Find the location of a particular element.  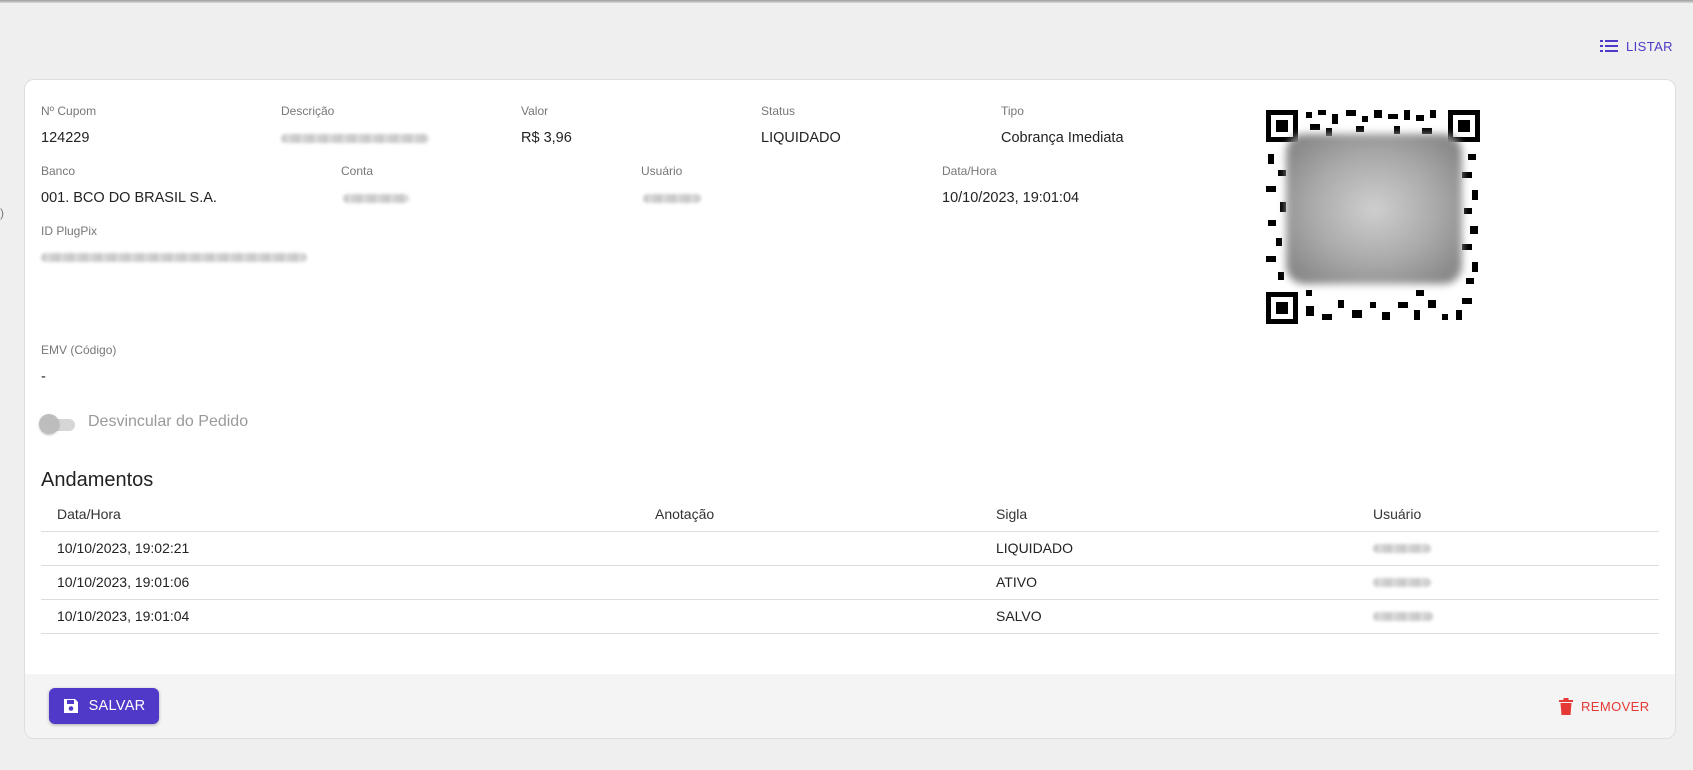

listar-label: LISTAR is located at coordinates (1649, 46).